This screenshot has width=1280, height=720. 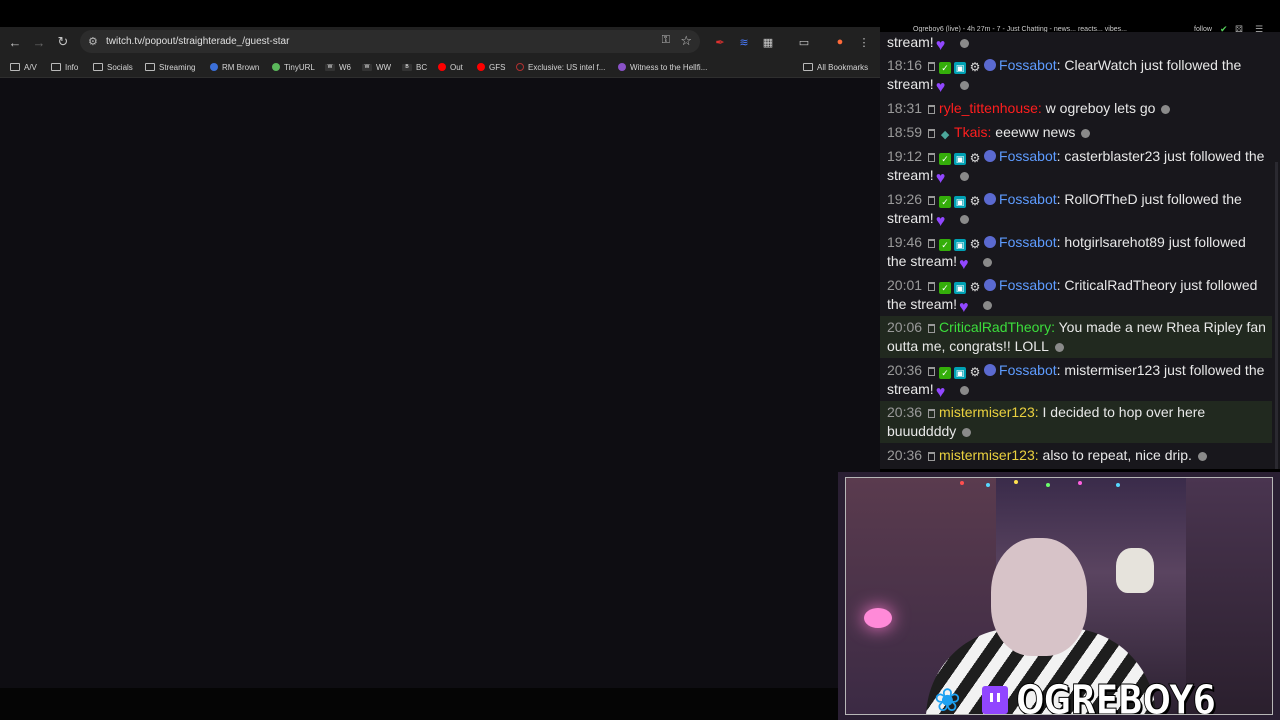 I want to click on all-bookmarks: All Bookmarks, so click(x=835, y=67).